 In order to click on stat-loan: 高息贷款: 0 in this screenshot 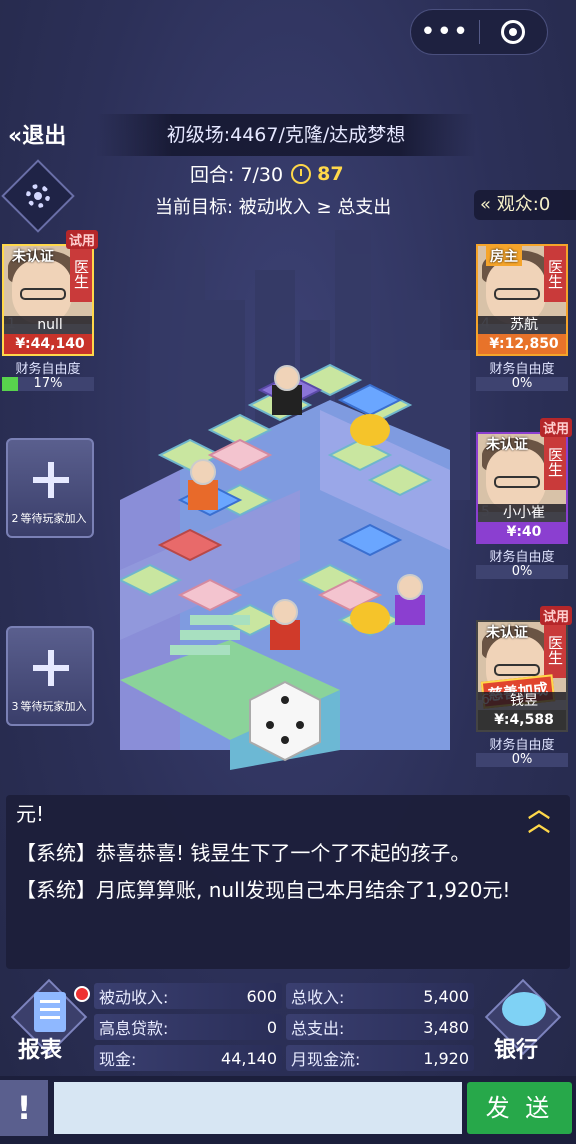, I will do `click(188, 1027)`.